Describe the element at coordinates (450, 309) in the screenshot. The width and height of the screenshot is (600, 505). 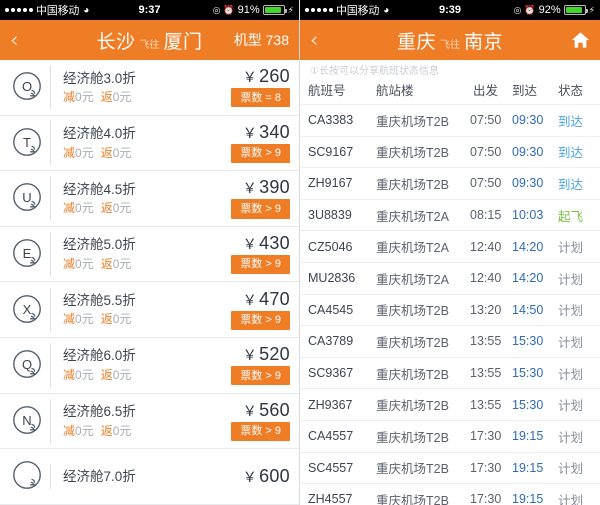
I see `flight-row: CA4545 重庆机场T2B 13:20 14:50 计划` at that location.